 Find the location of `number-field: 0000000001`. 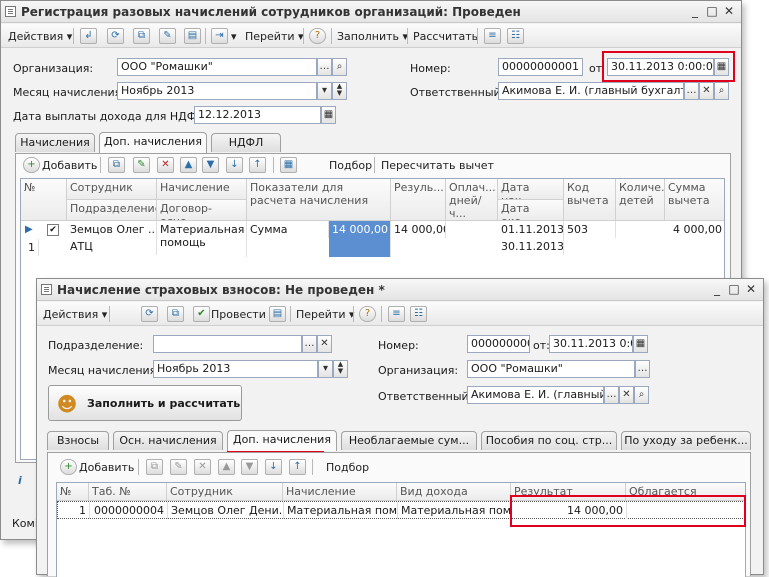

number-field: 0000000001 is located at coordinates (498, 344).